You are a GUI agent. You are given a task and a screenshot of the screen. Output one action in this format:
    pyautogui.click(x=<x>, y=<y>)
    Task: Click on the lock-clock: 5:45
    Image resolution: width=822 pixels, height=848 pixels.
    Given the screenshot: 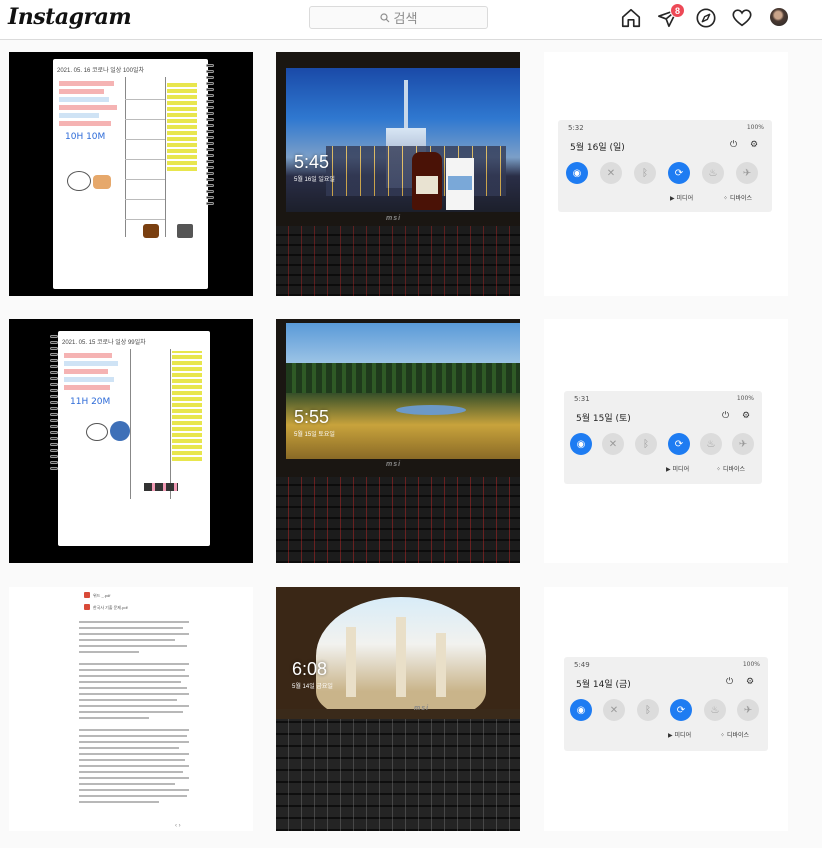 What is the action you would take?
    pyautogui.click(x=312, y=162)
    